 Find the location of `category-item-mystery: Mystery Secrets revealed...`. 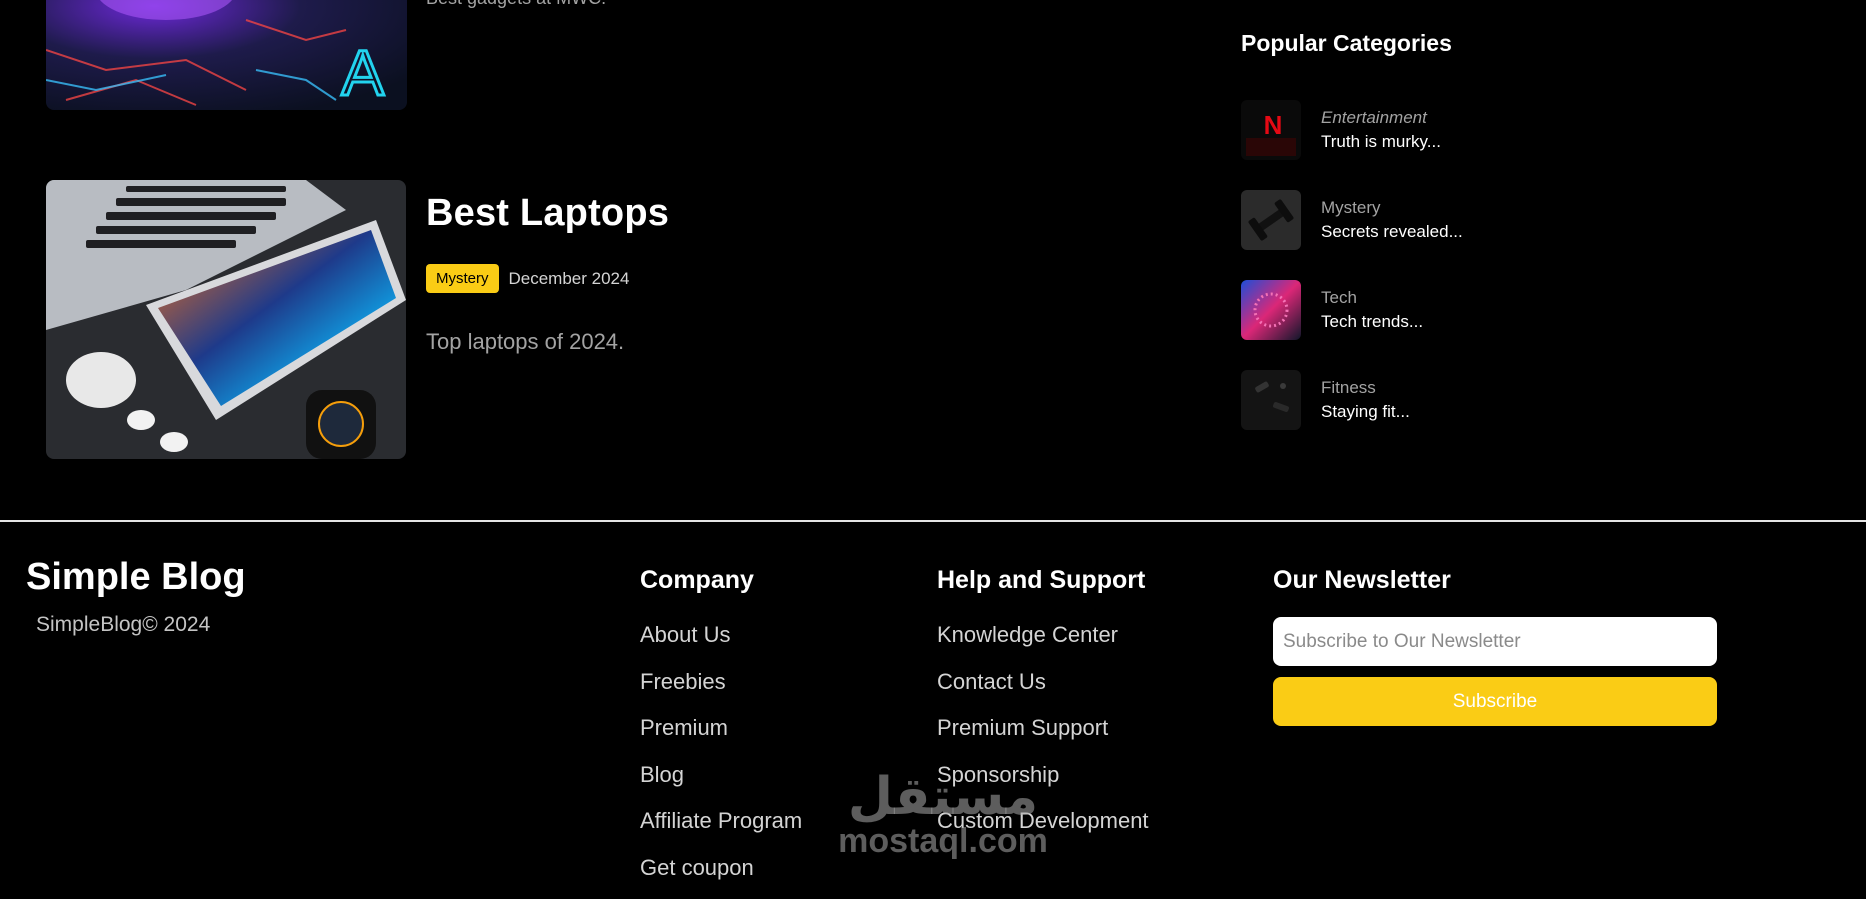

category-item-mystery: Mystery Secrets revealed... is located at coordinates (1352, 220).